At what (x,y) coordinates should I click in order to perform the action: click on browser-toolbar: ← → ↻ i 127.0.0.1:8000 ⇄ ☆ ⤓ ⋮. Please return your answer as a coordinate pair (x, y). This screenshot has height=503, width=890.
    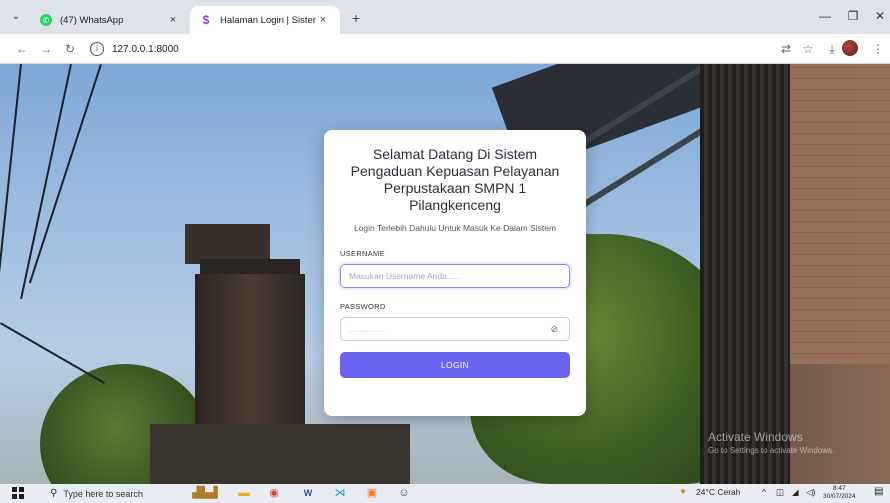
    Looking at the image, I should click on (445, 49).